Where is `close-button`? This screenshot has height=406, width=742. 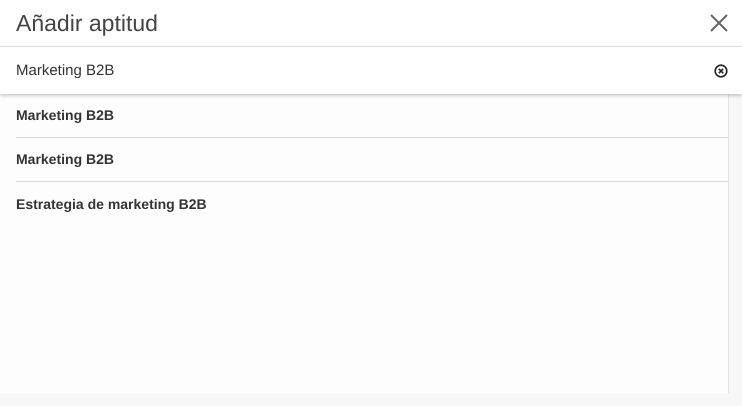 close-button is located at coordinates (719, 23).